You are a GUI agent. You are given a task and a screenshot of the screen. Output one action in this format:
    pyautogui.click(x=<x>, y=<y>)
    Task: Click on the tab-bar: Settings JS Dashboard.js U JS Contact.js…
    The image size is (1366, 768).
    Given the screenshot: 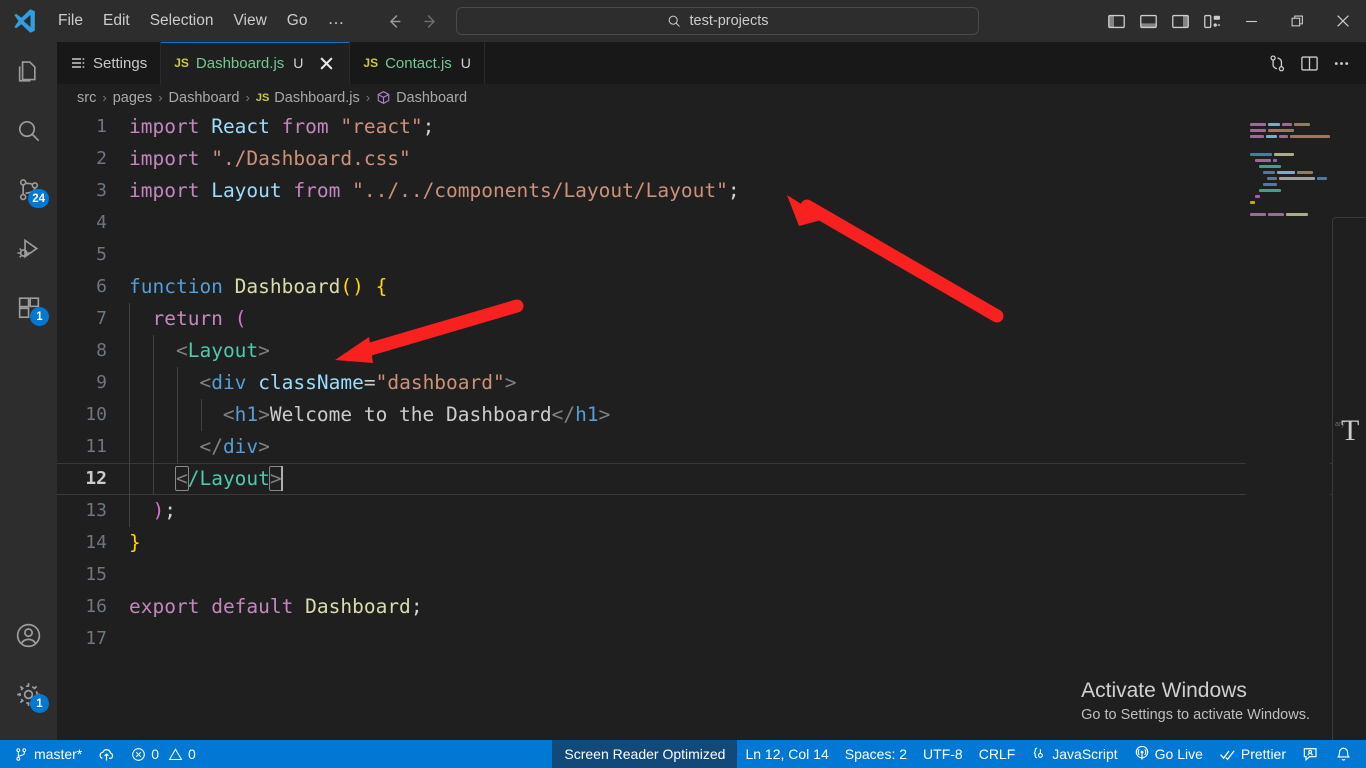 What is the action you would take?
    pyautogui.click(x=711, y=63)
    